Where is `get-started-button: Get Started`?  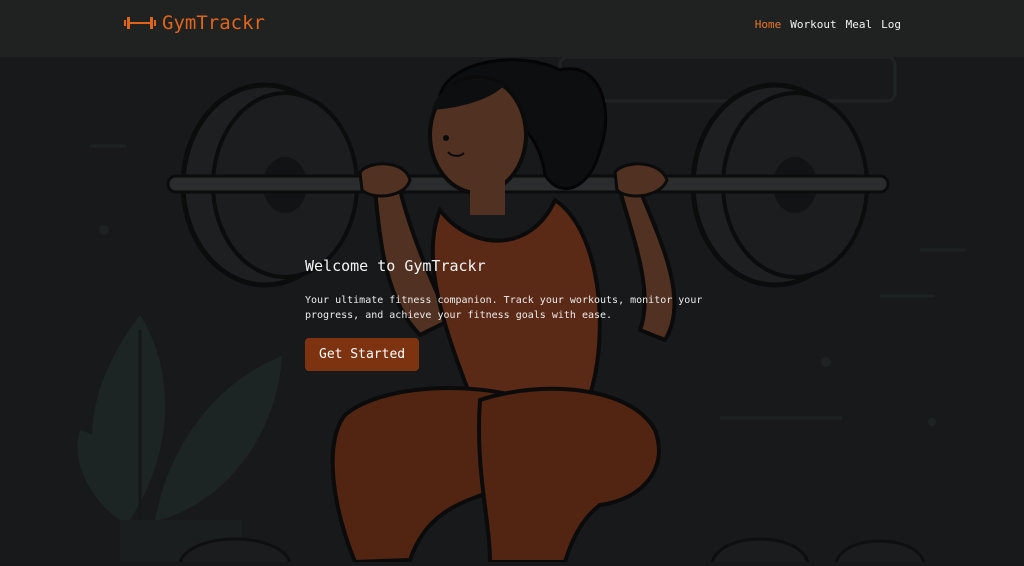
get-started-button: Get Started is located at coordinates (362, 354).